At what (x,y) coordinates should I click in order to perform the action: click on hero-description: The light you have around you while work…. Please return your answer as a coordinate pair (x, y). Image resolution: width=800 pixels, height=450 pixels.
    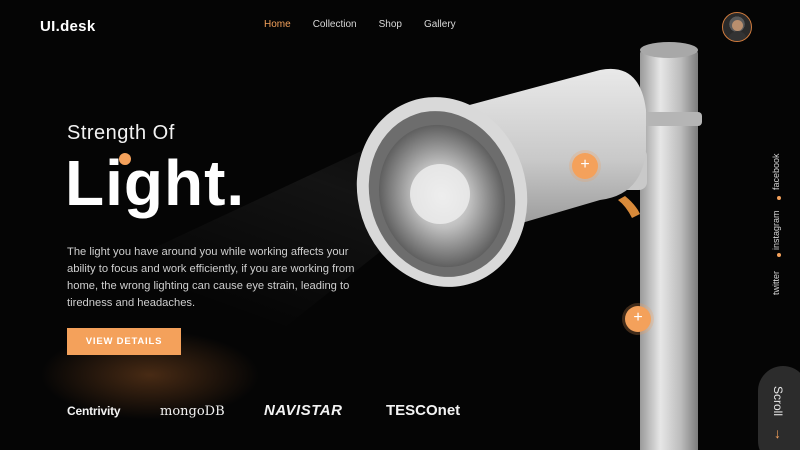
    Looking at the image, I should click on (211, 277).